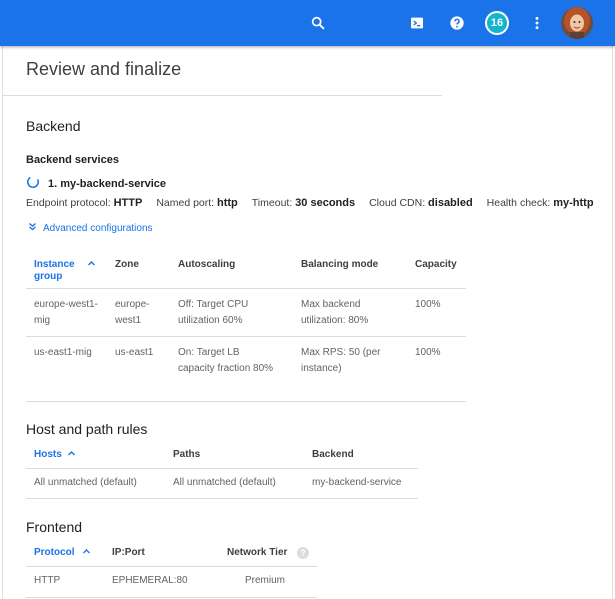 The height and width of the screenshot is (599, 615). Describe the element at coordinates (303, 553) in the screenshot. I see `question-mark-icon: ?` at that location.